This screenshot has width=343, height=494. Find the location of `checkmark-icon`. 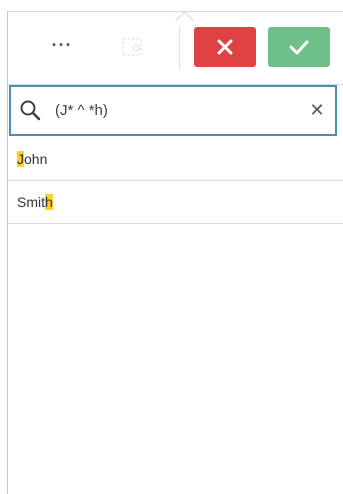

checkmark-icon is located at coordinates (299, 47).